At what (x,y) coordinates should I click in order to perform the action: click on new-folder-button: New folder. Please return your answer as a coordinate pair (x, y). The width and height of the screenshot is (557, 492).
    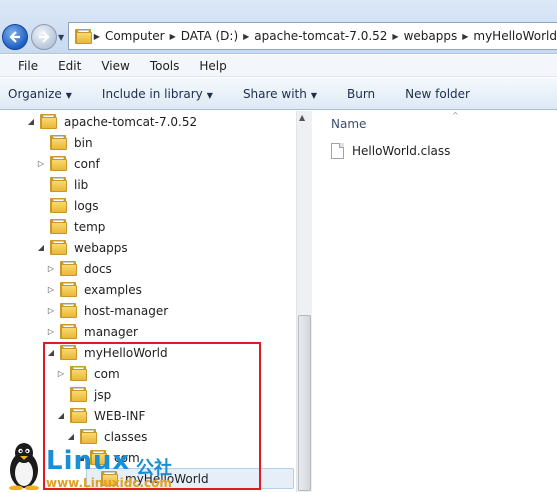
    Looking at the image, I should click on (437, 94).